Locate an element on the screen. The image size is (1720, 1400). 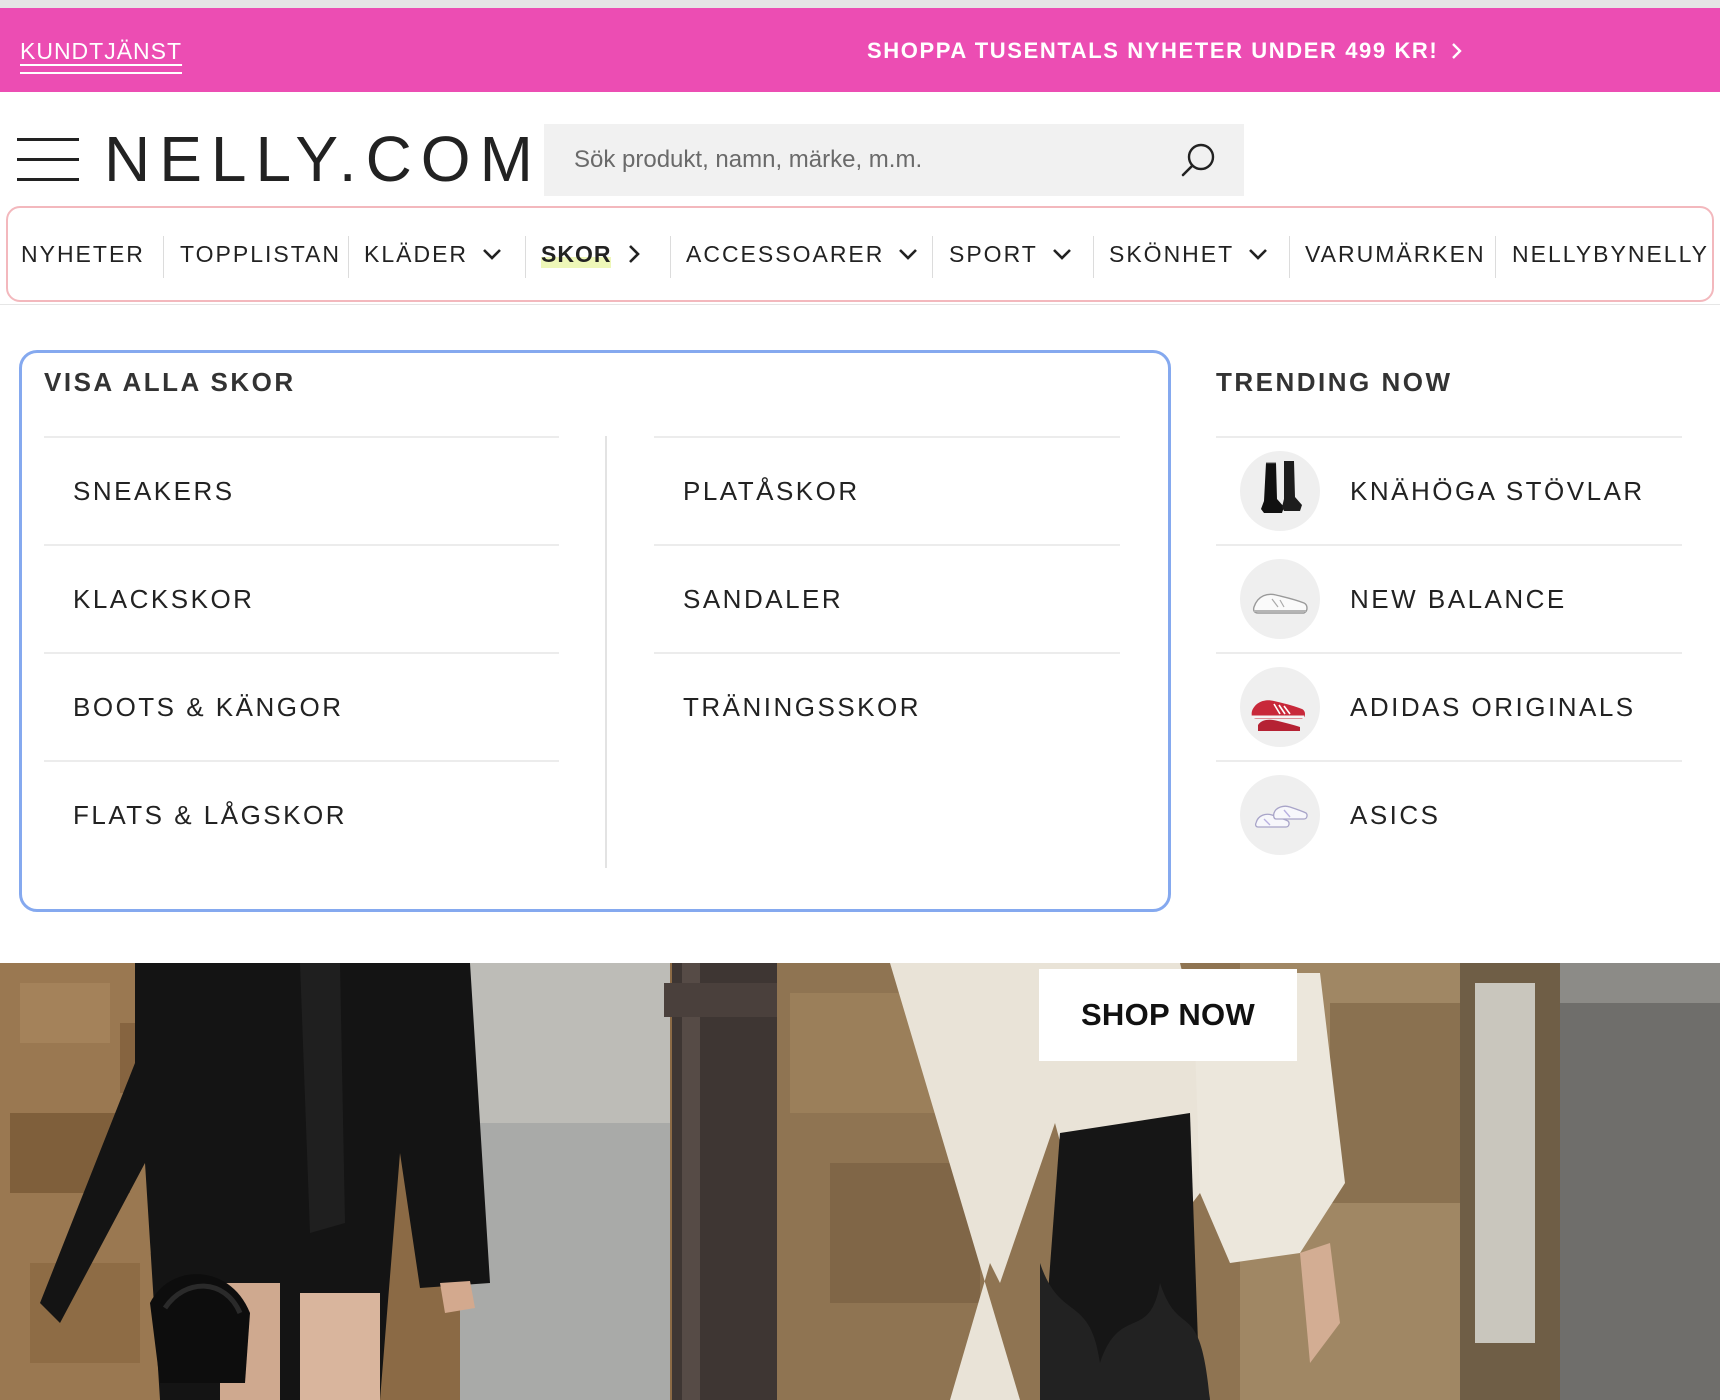
search-icon is located at coordinates (1199, 160).